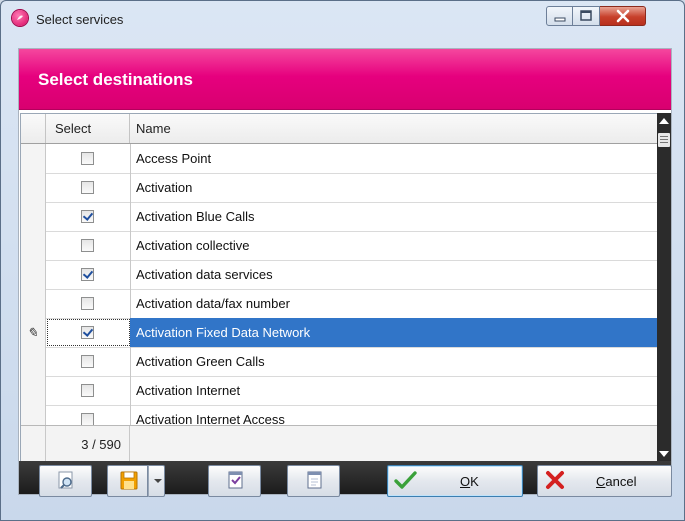 The width and height of the screenshot is (685, 521). I want to click on service-name-cell: Activation data services, so click(393, 274).